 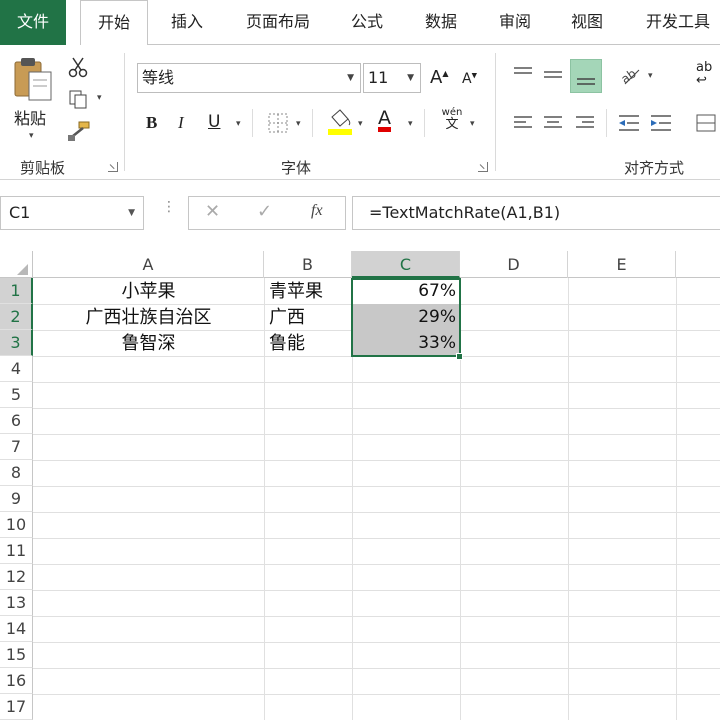 I want to click on bold-button: B, so click(x=151, y=123).